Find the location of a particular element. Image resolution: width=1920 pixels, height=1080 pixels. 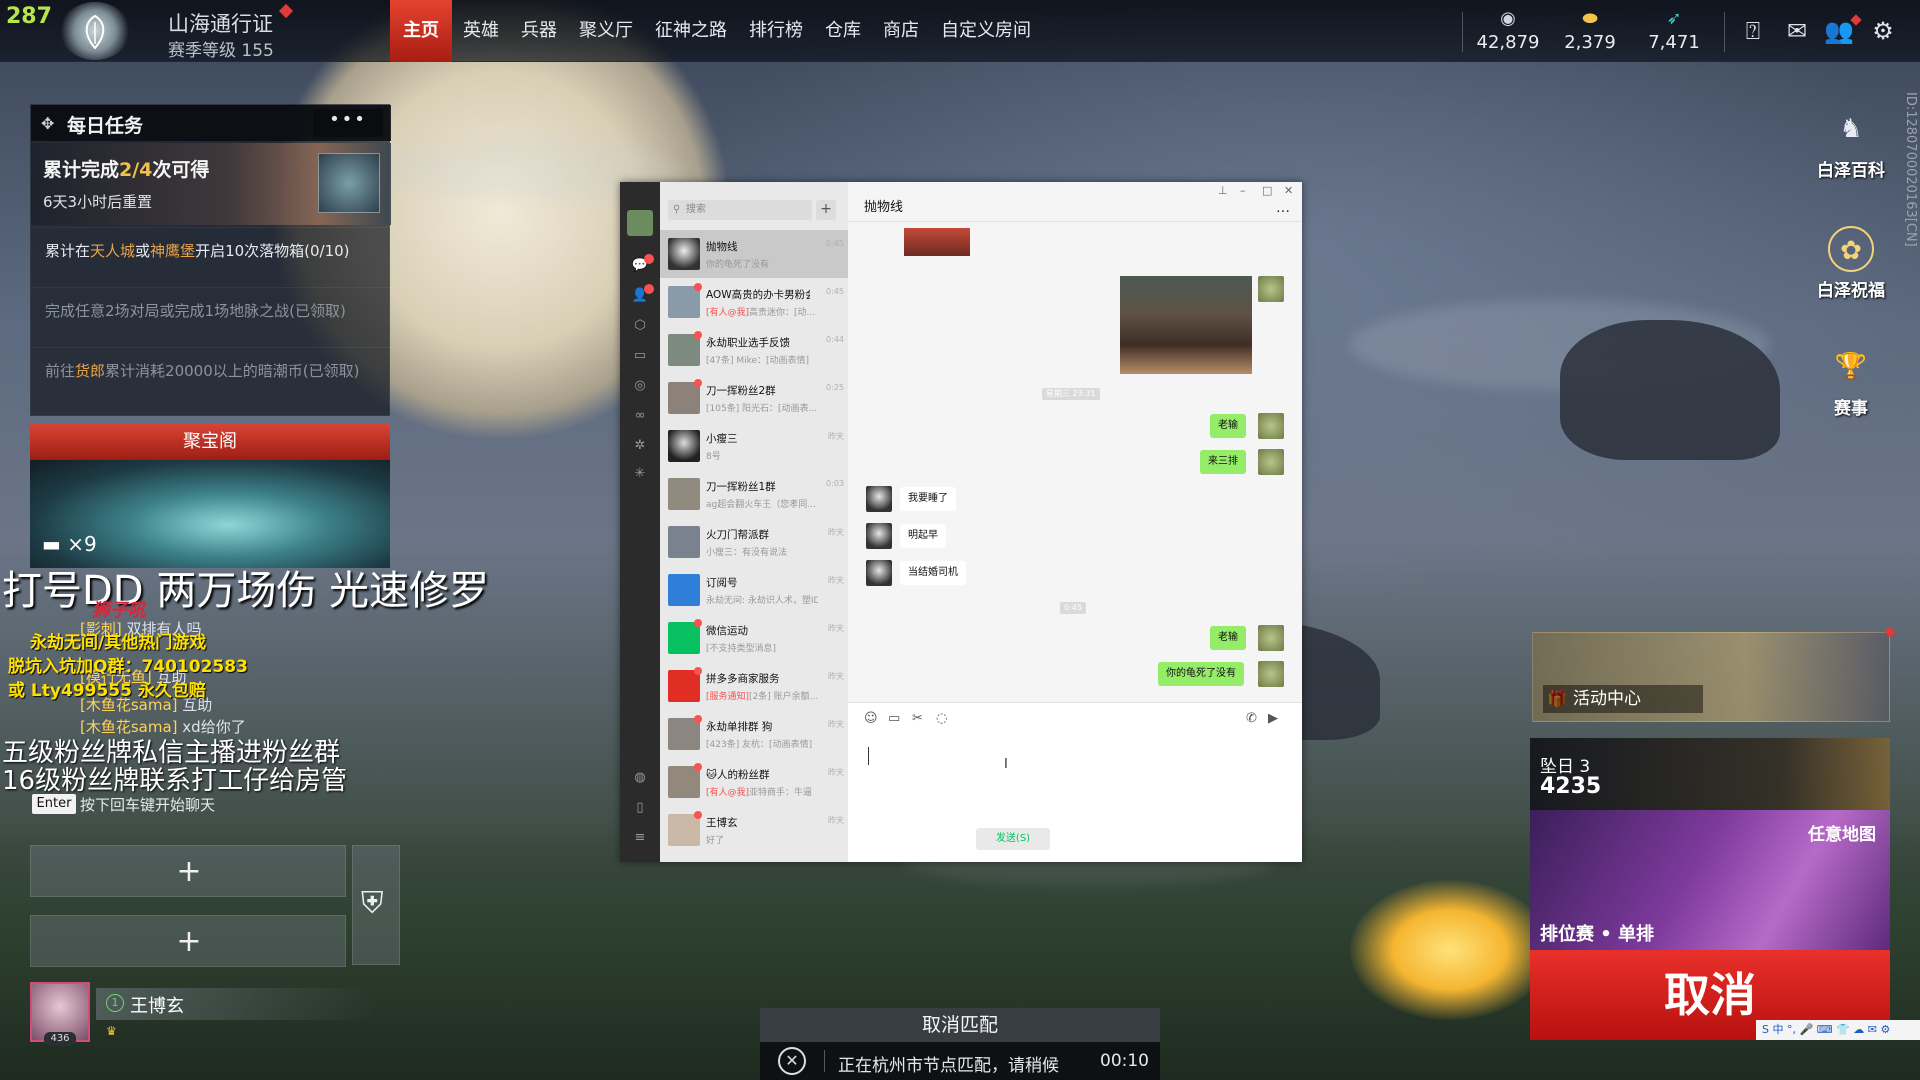

emoji-icon: ☺ is located at coordinates (871, 718).